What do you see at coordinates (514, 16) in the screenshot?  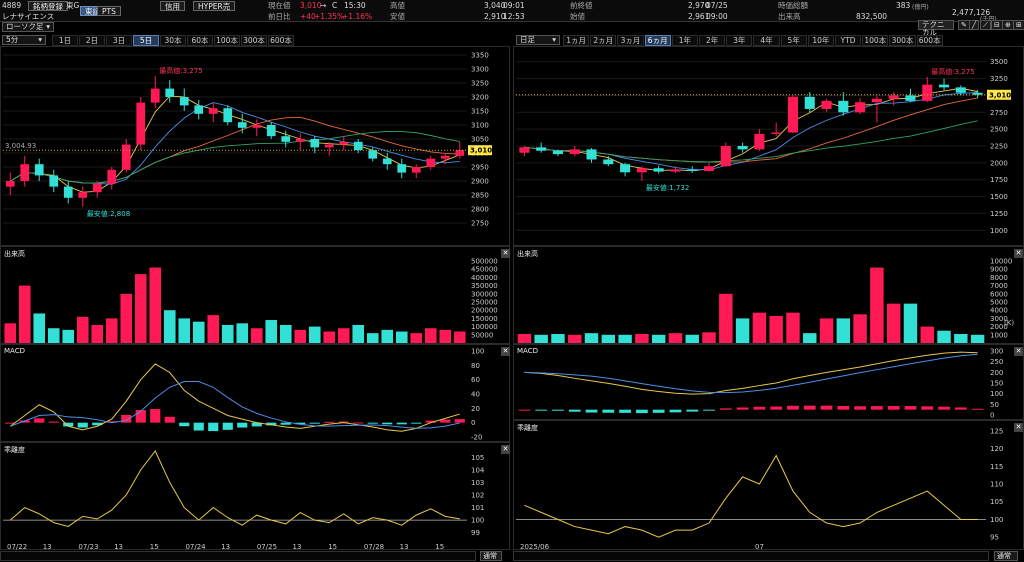 I see `low-time: 12:53` at bounding box center [514, 16].